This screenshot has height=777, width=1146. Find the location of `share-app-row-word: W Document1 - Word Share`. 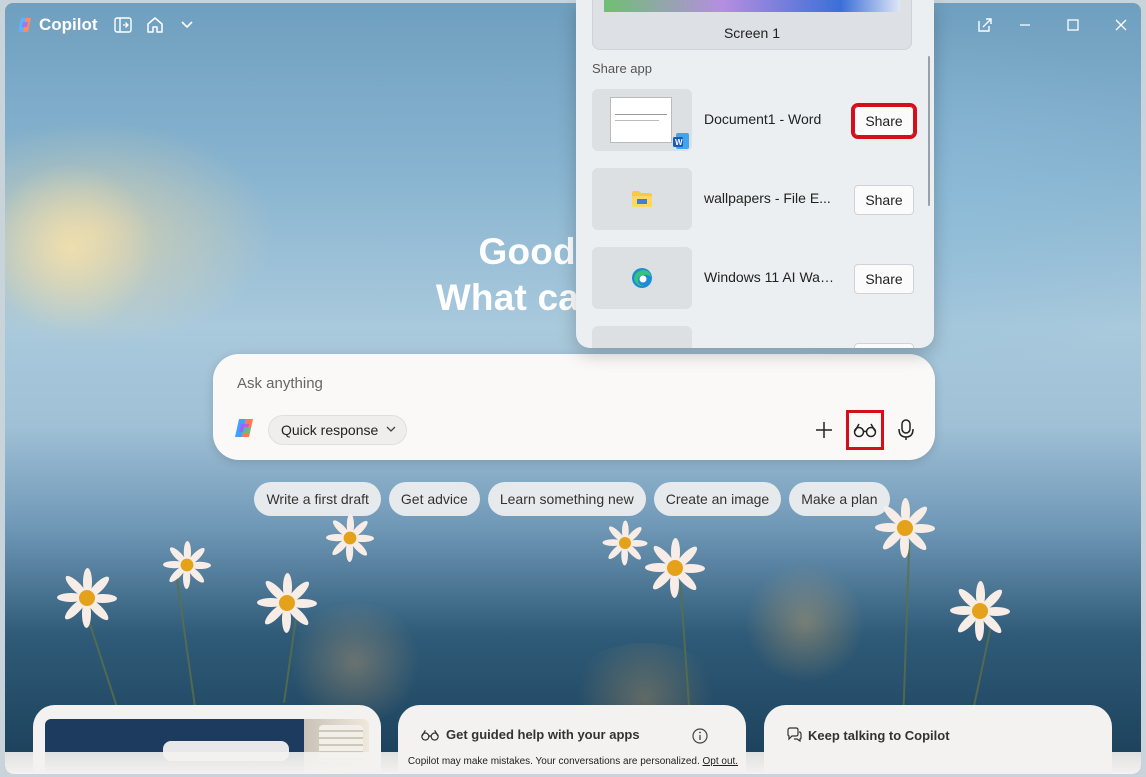

share-app-row-word: W Document1 - Word Share is located at coordinates (754, 120).